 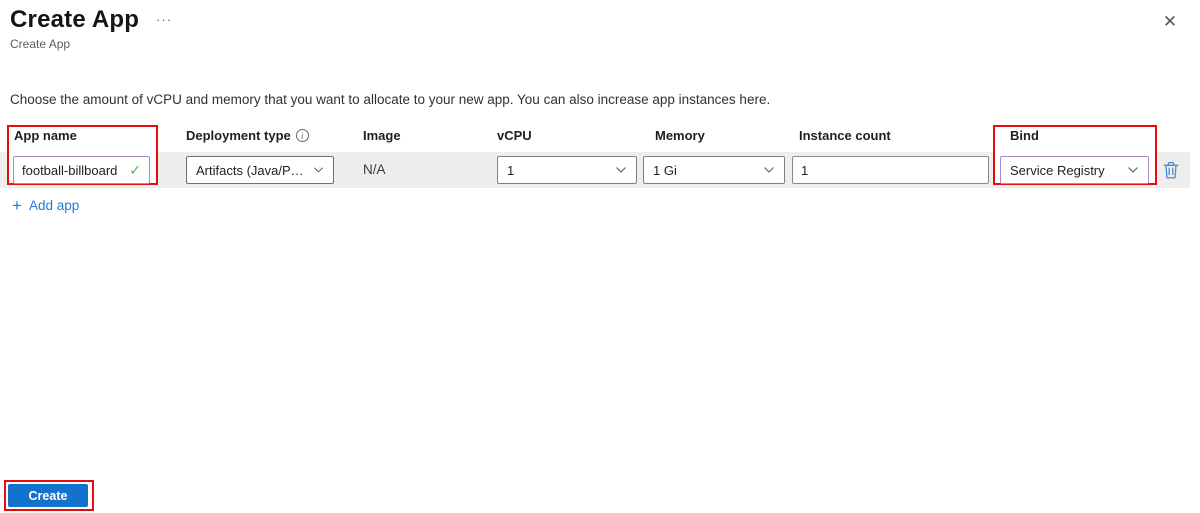 I want to click on app-name-input-value, so click(x=74, y=170).